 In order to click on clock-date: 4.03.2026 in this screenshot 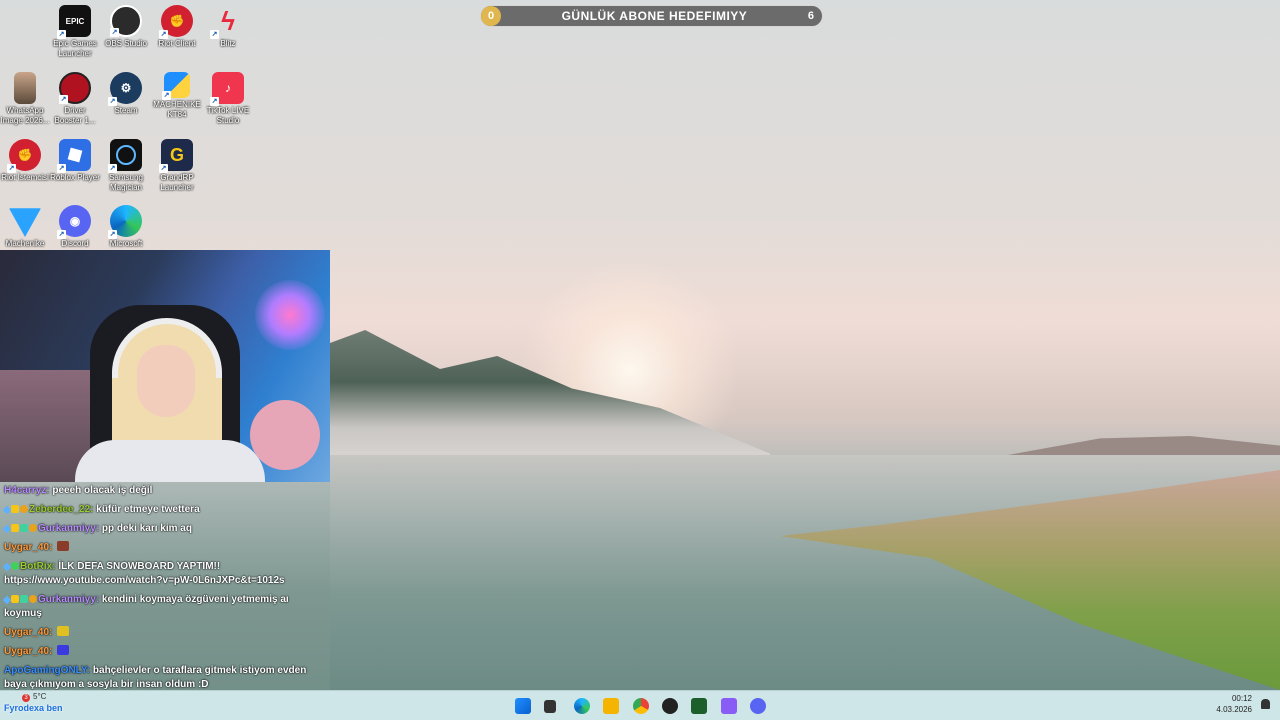, I will do `click(1234, 709)`.